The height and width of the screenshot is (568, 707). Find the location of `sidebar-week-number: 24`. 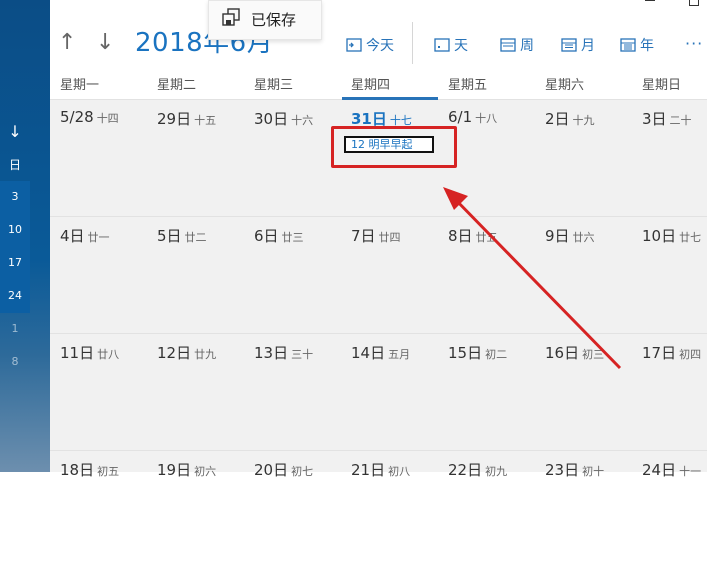

sidebar-week-number: 24 is located at coordinates (15, 295).